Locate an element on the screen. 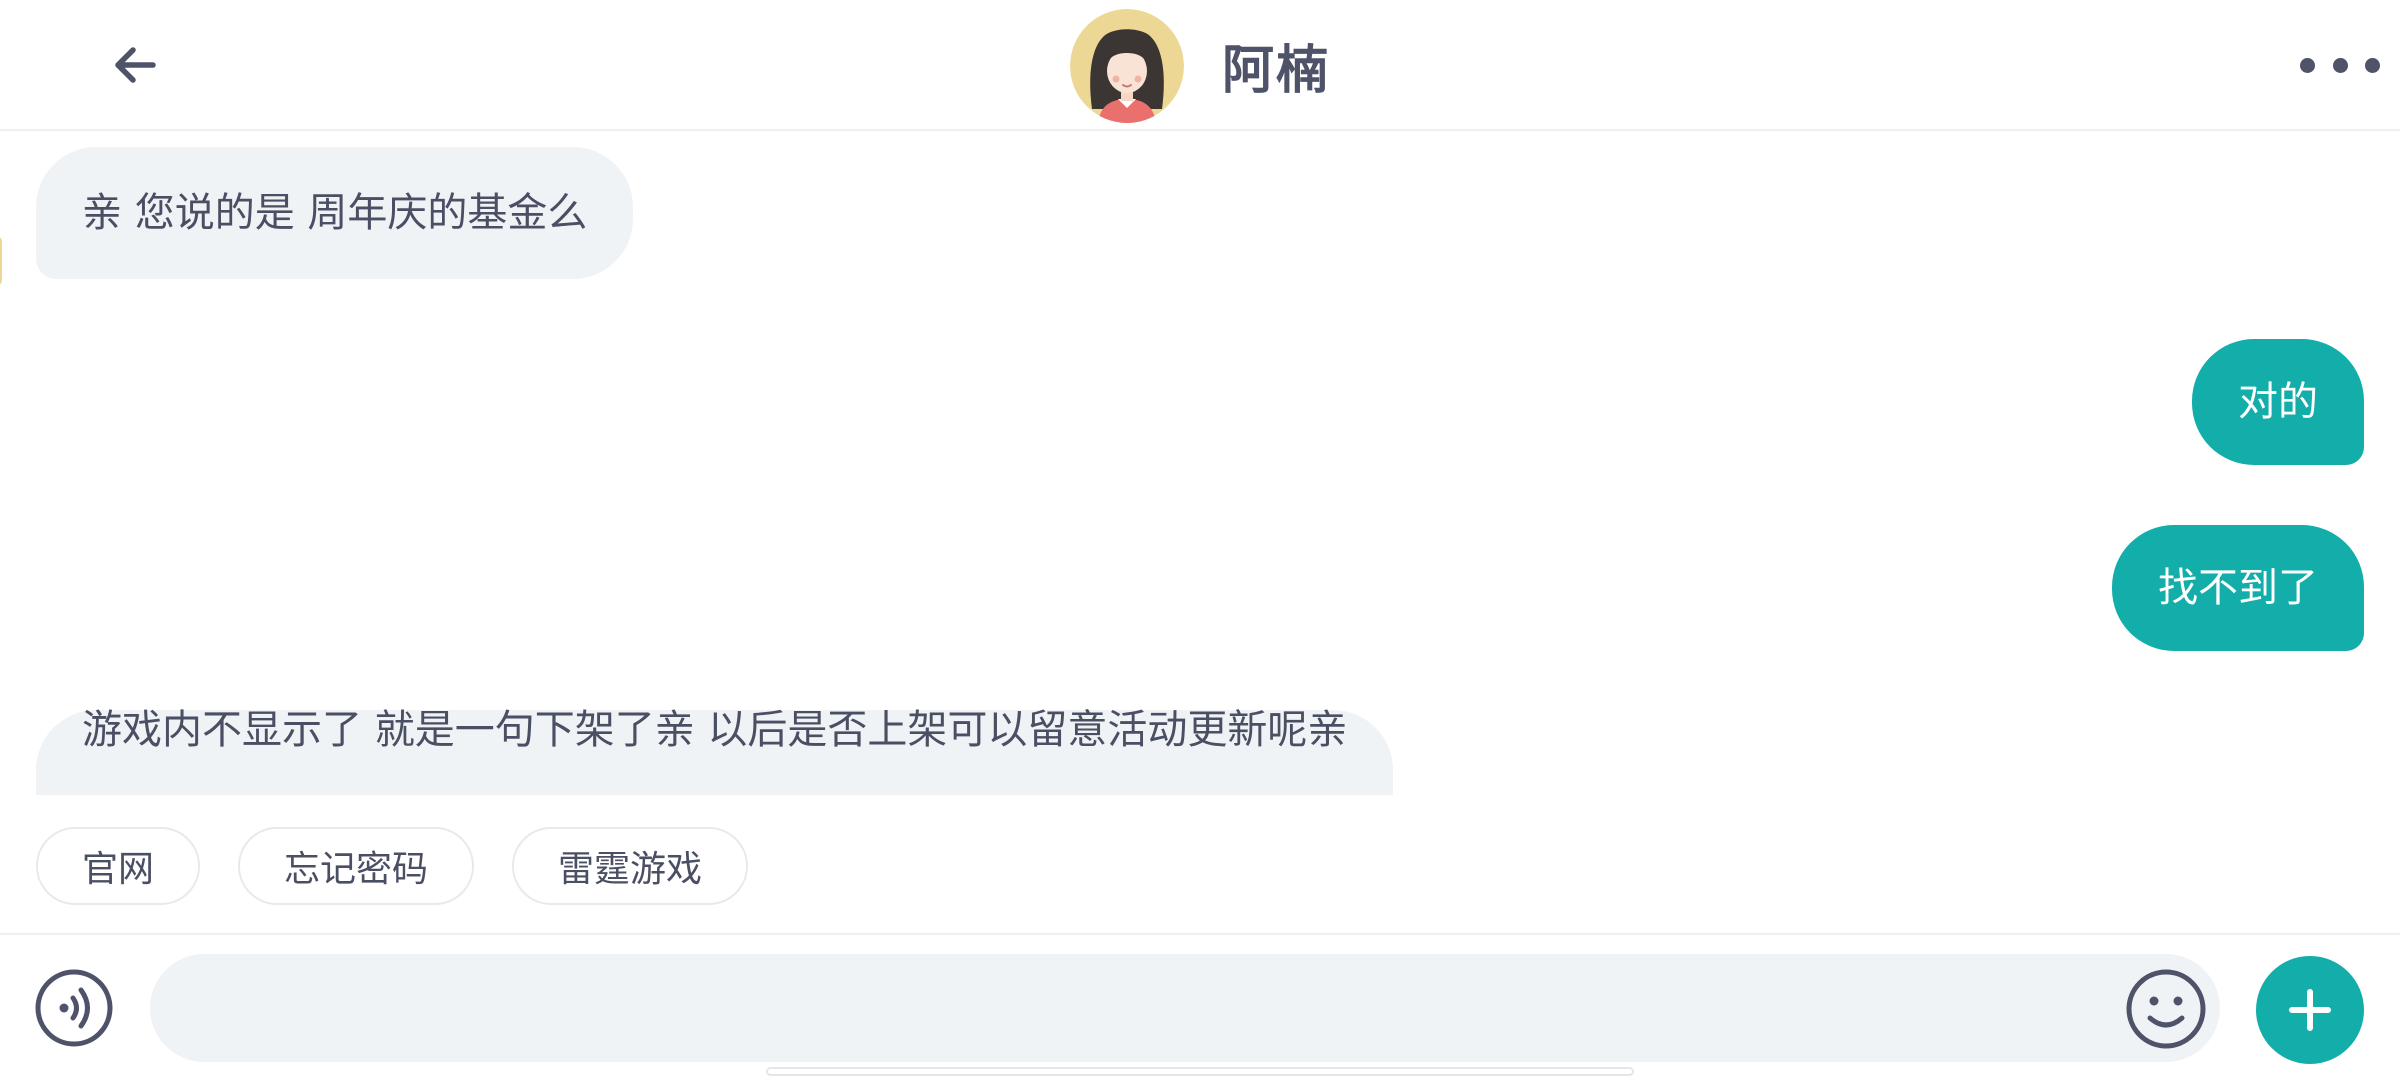 This screenshot has width=2400, height=1080. chat-header: 阿楠 is located at coordinates (1200, 65).